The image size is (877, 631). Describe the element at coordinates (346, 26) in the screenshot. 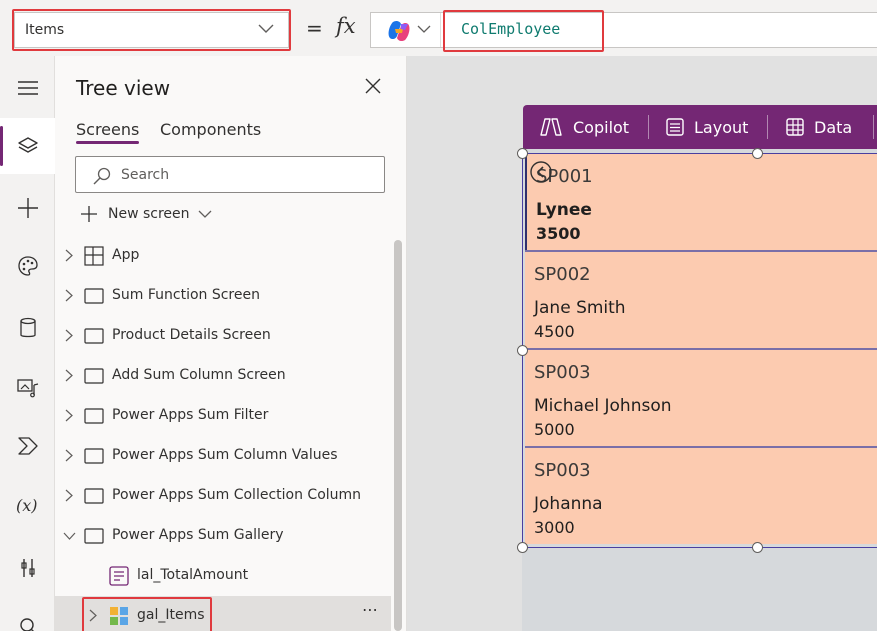

I see `fx-icon: fx` at that location.